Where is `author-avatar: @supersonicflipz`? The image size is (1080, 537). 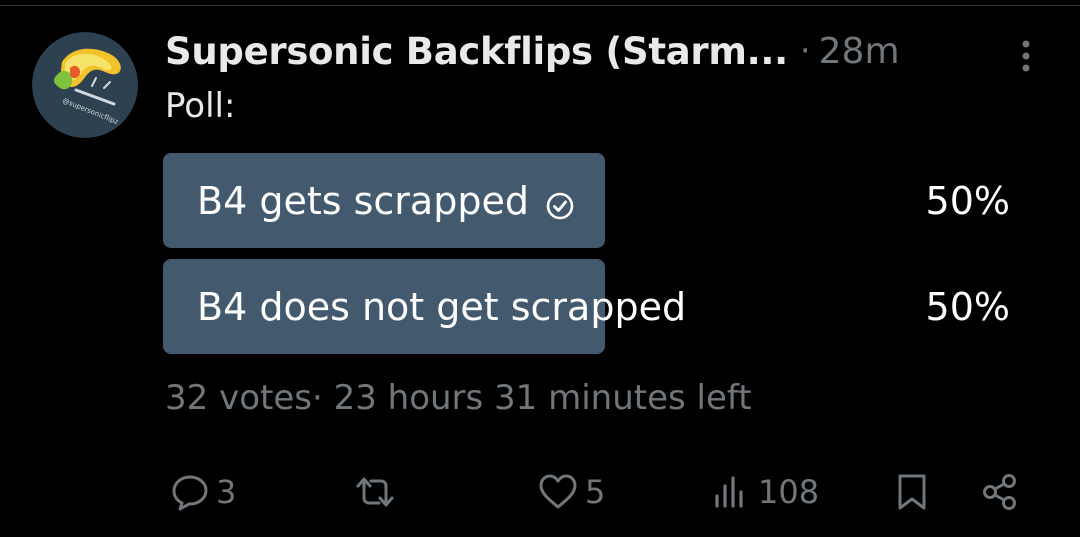
author-avatar: @supersonicflipz is located at coordinates (85, 85).